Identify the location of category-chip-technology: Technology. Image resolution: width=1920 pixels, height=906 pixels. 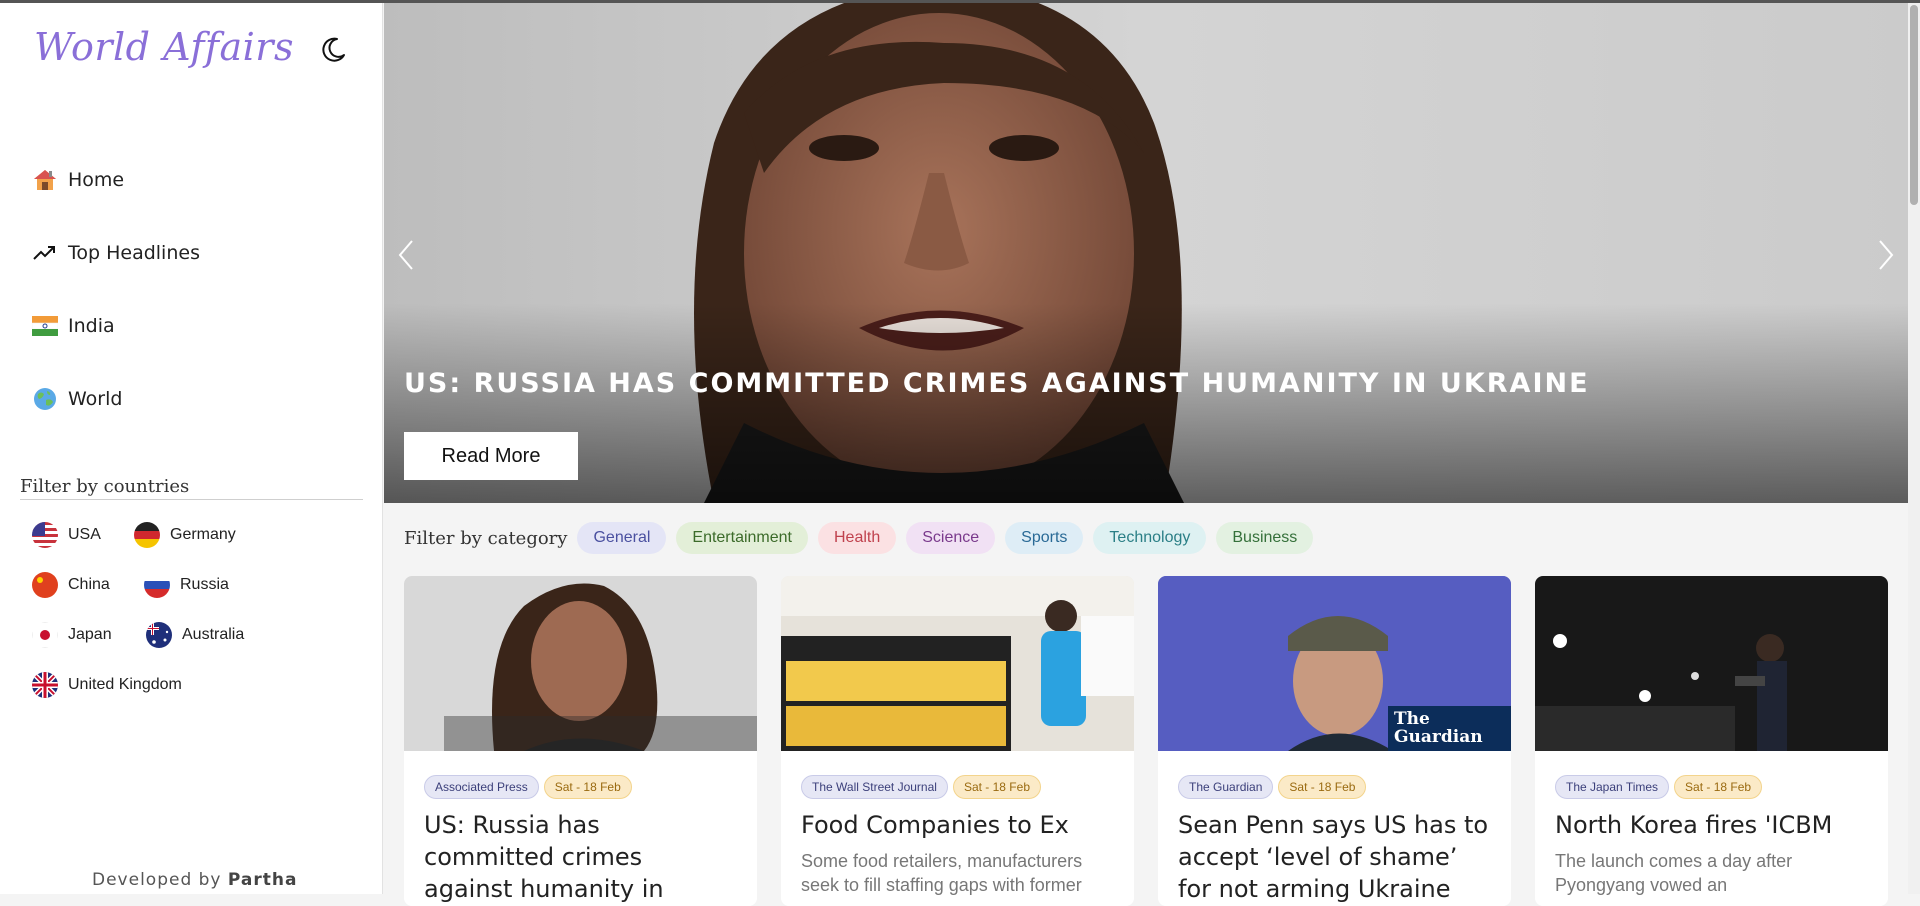
(1150, 538).